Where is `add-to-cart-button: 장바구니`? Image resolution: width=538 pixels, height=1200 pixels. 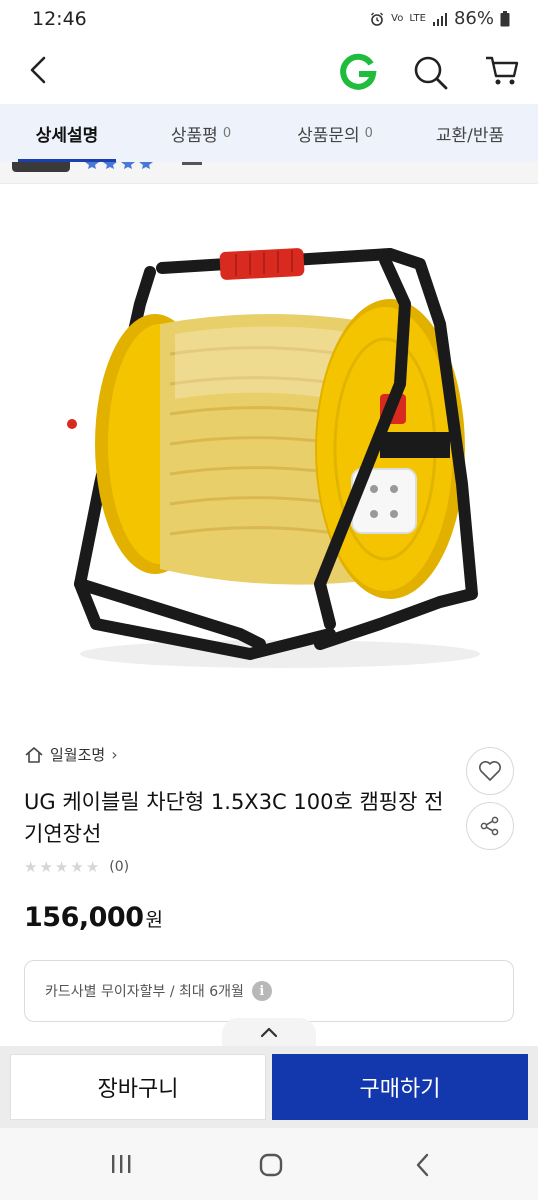 add-to-cart-button: 장바구니 is located at coordinates (138, 1087).